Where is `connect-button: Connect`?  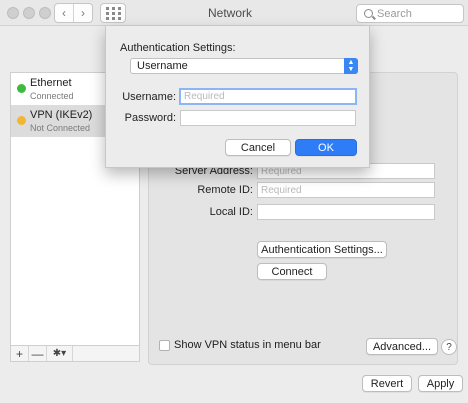 connect-button: Connect is located at coordinates (292, 271).